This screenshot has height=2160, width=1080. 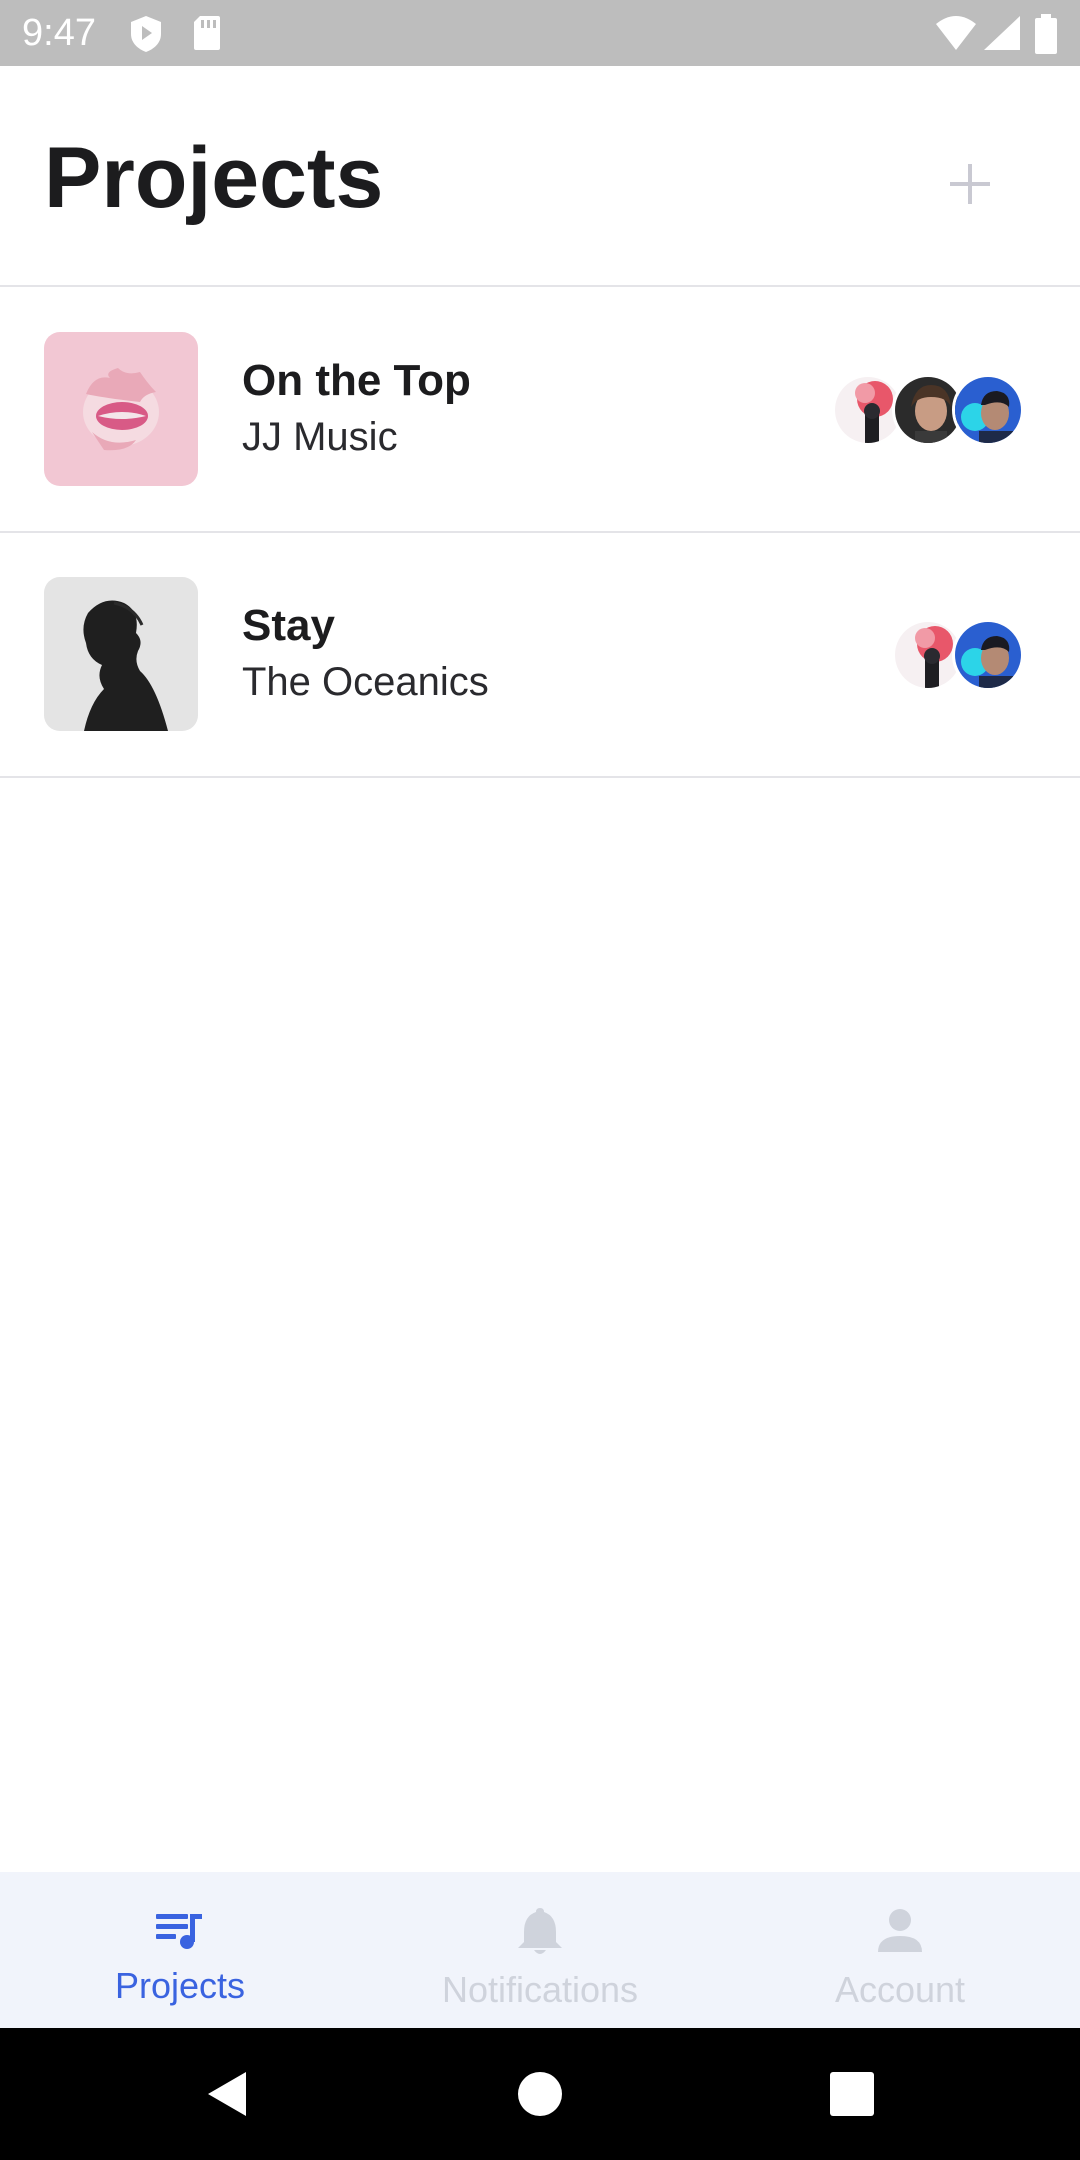 What do you see at coordinates (180, 1950) in the screenshot?
I see `tab-projects: Projects` at bounding box center [180, 1950].